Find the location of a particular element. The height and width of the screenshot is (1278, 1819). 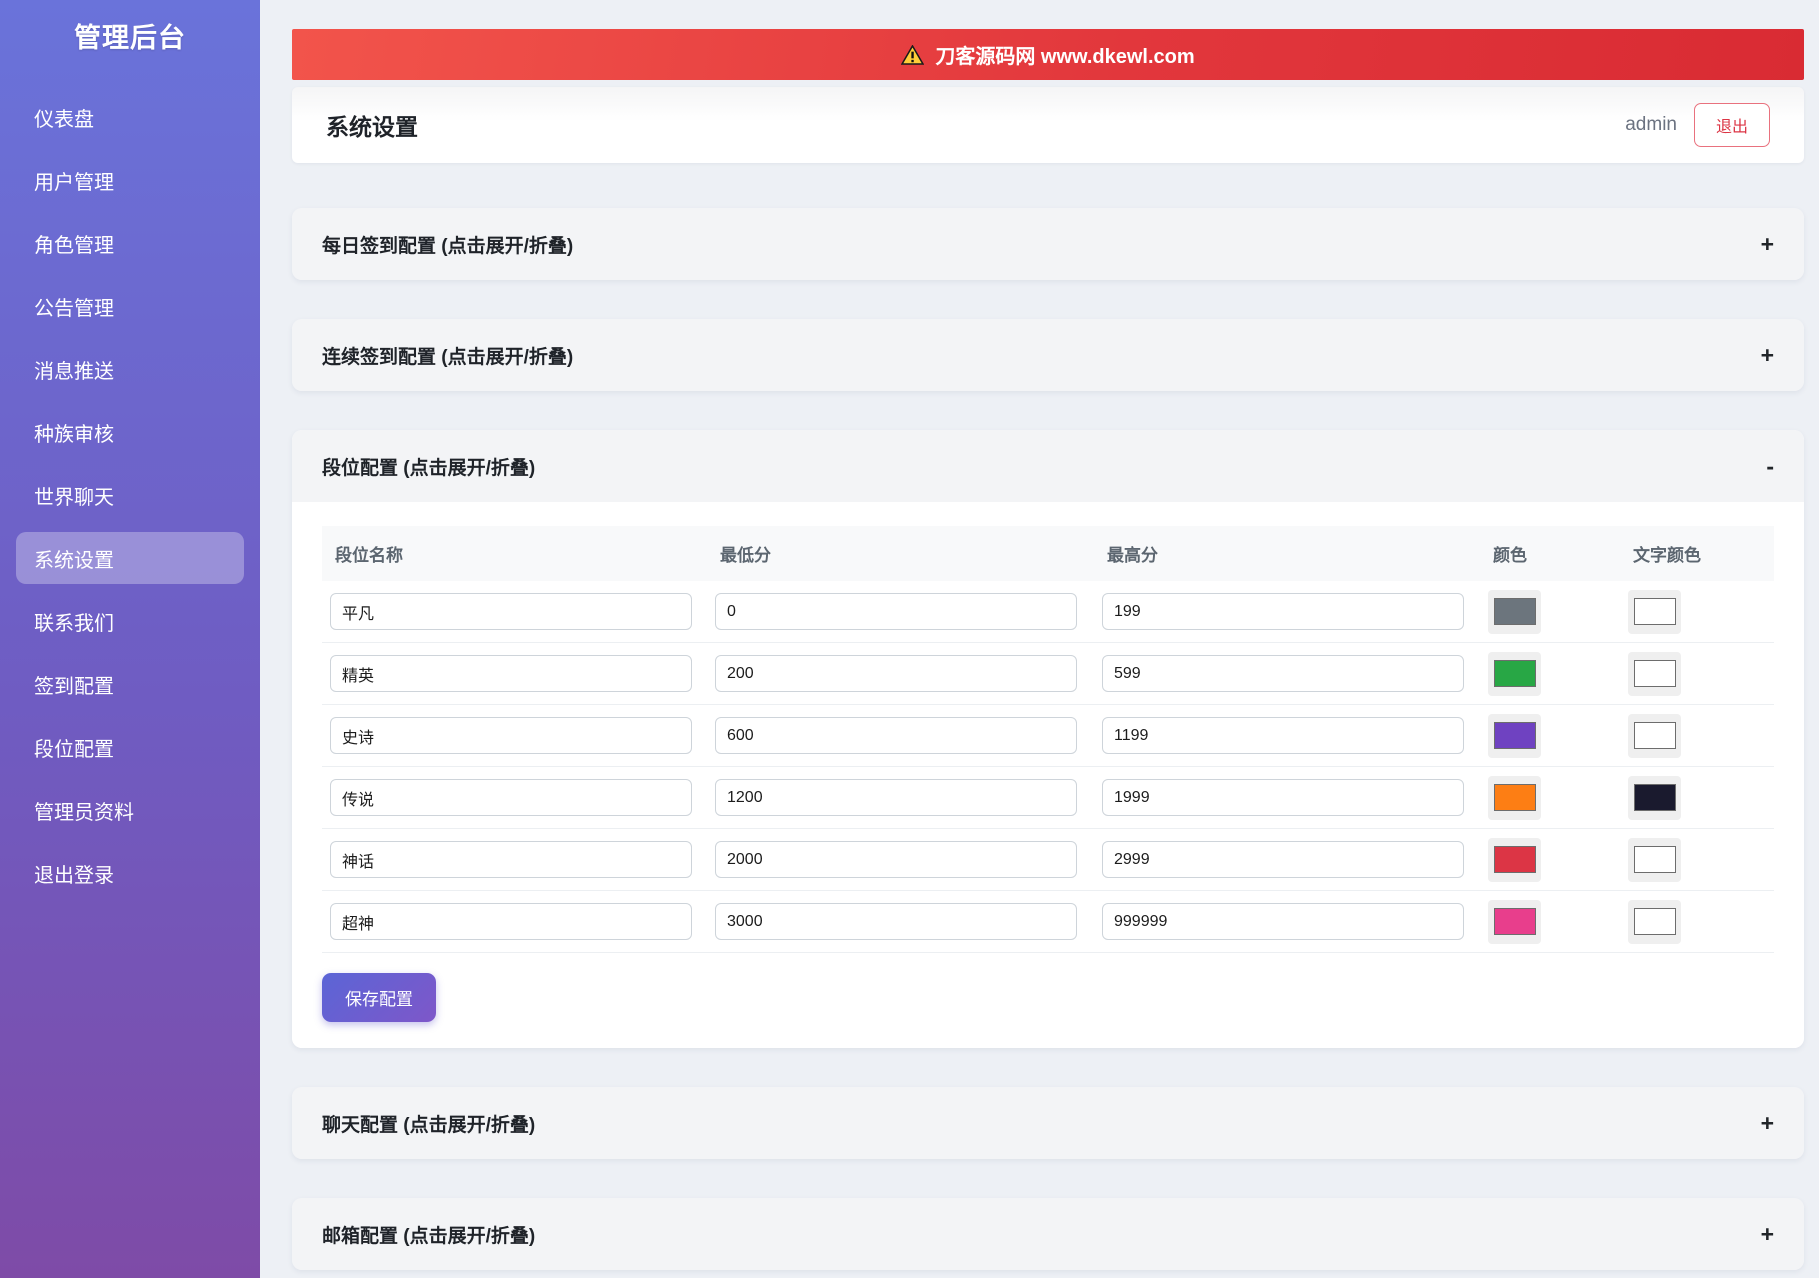

sidebar-item-label: 公告管理 is located at coordinates (74, 308).